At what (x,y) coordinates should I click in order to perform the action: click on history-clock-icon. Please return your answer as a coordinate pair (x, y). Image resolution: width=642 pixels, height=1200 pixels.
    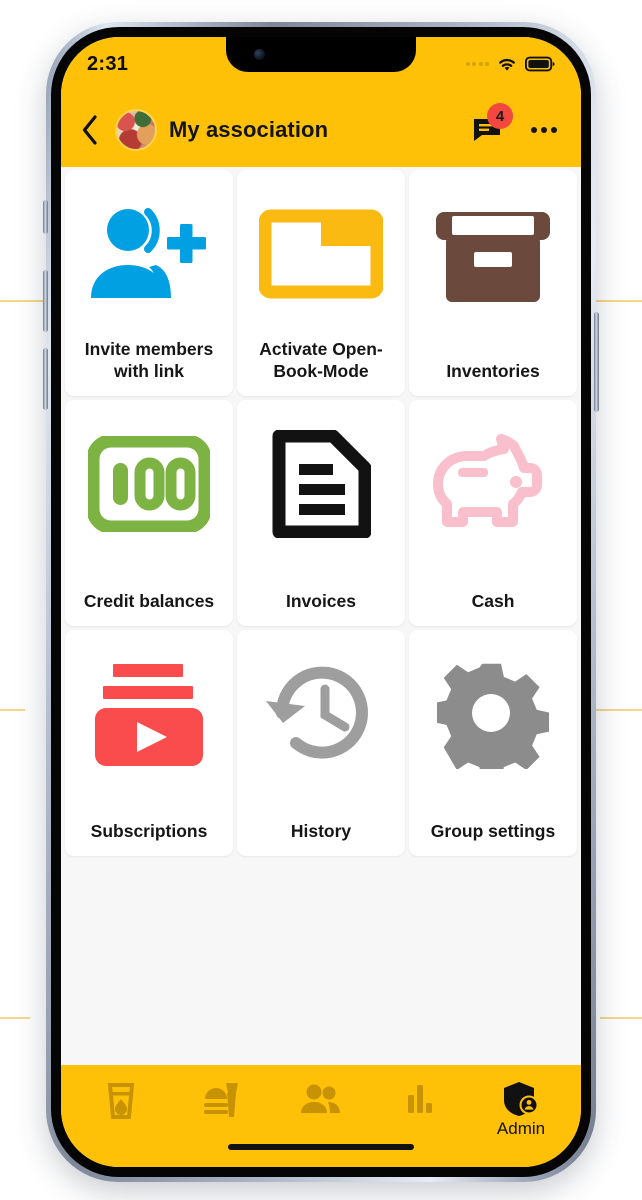
    Looking at the image, I should click on (321, 714).